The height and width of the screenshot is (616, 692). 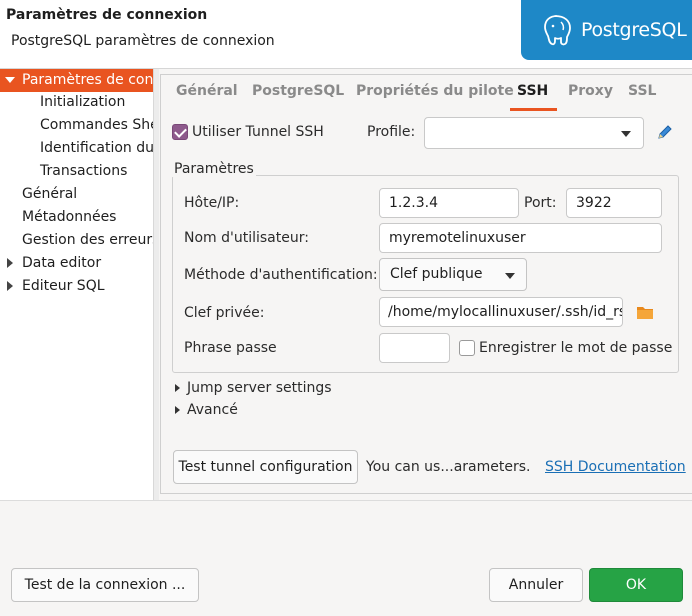 What do you see at coordinates (636, 585) in the screenshot?
I see `ok-button: OK` at bounding box center [636, 585].